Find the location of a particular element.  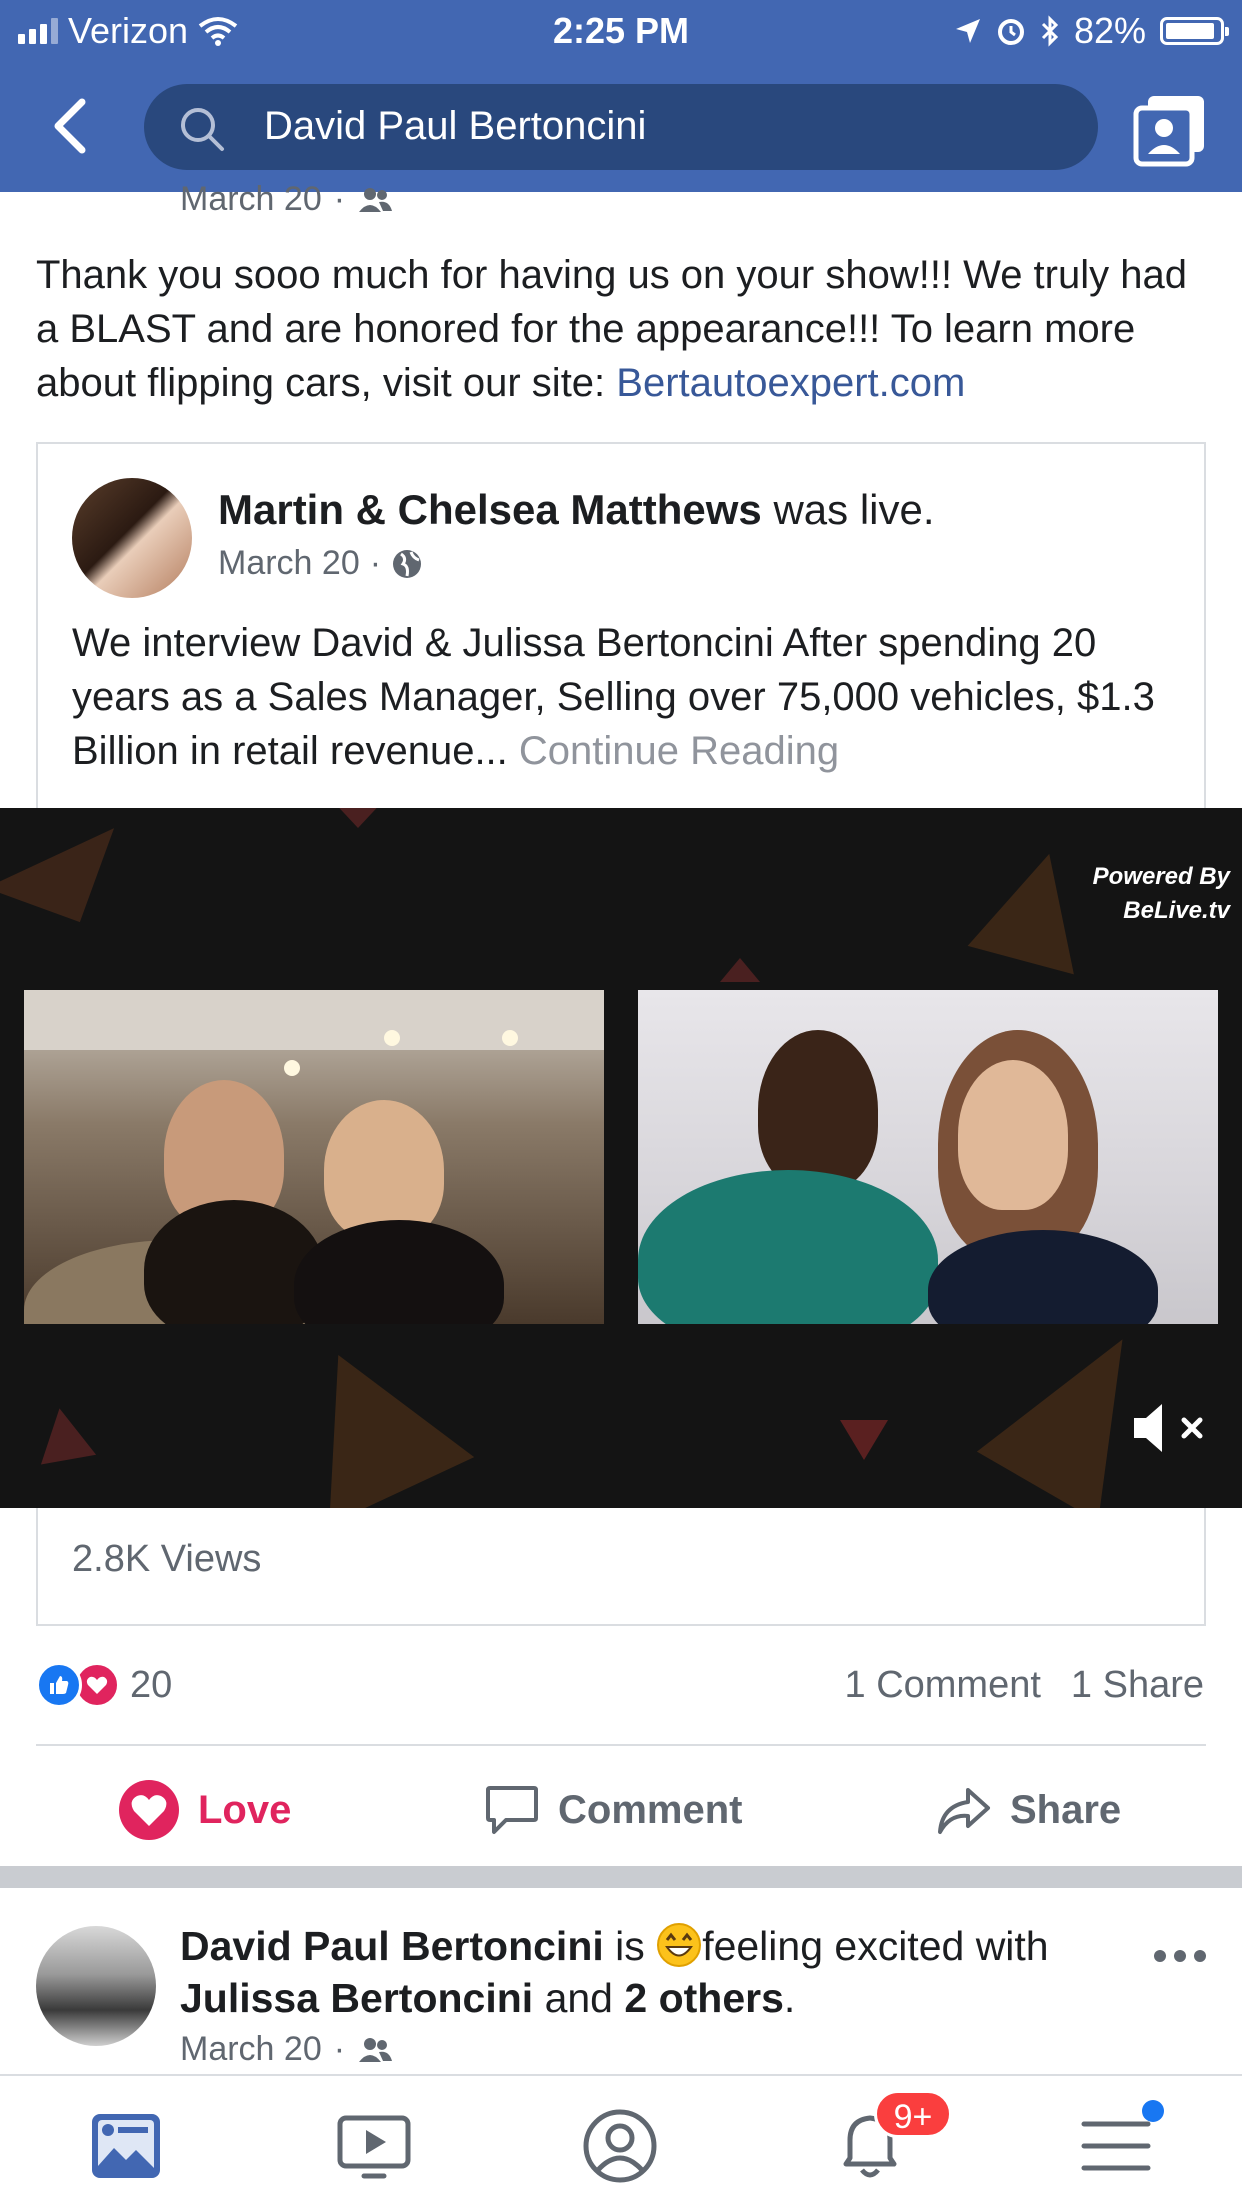

status-right: 82% is located at coordinates (1091, 31).